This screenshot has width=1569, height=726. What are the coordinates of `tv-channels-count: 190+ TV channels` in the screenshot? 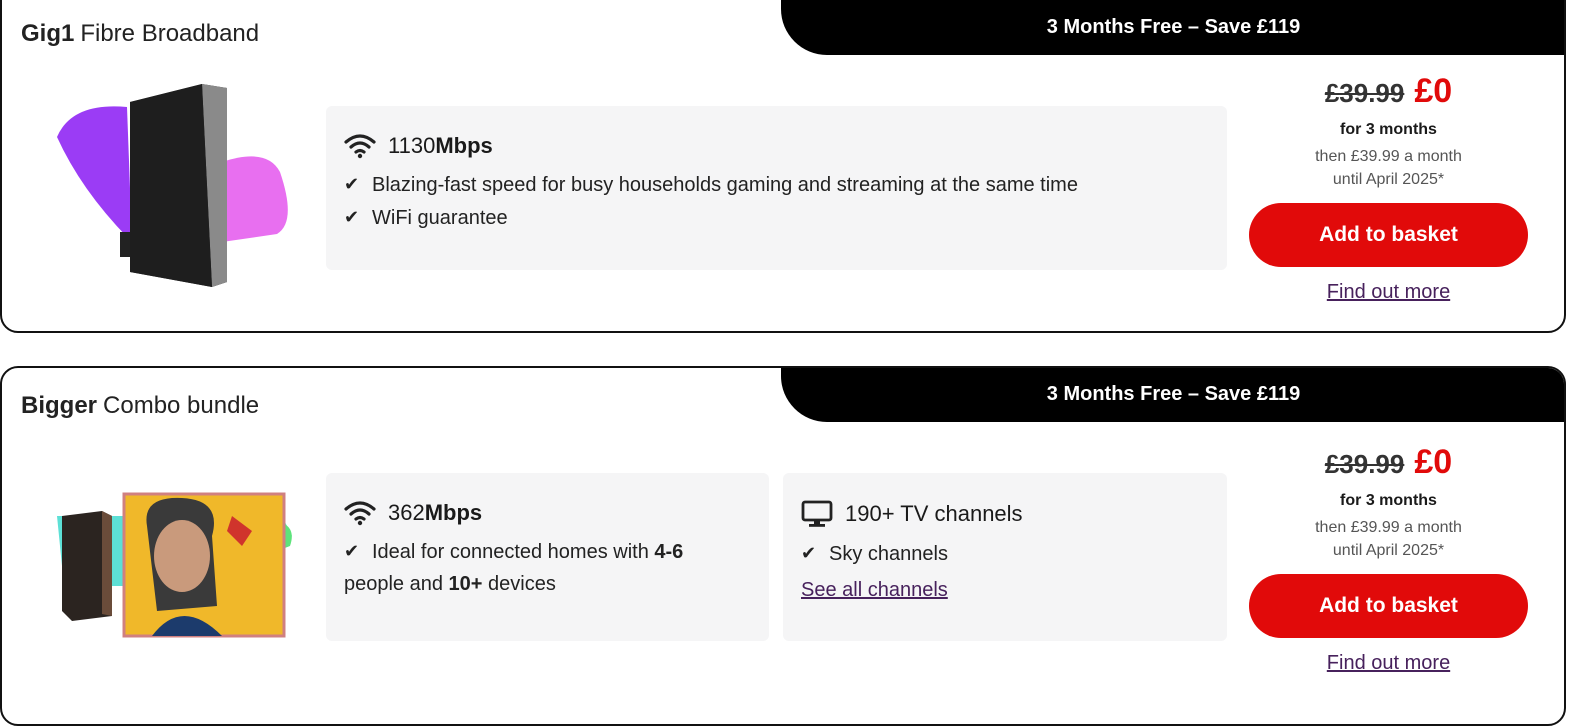 It's located at (934, 513).